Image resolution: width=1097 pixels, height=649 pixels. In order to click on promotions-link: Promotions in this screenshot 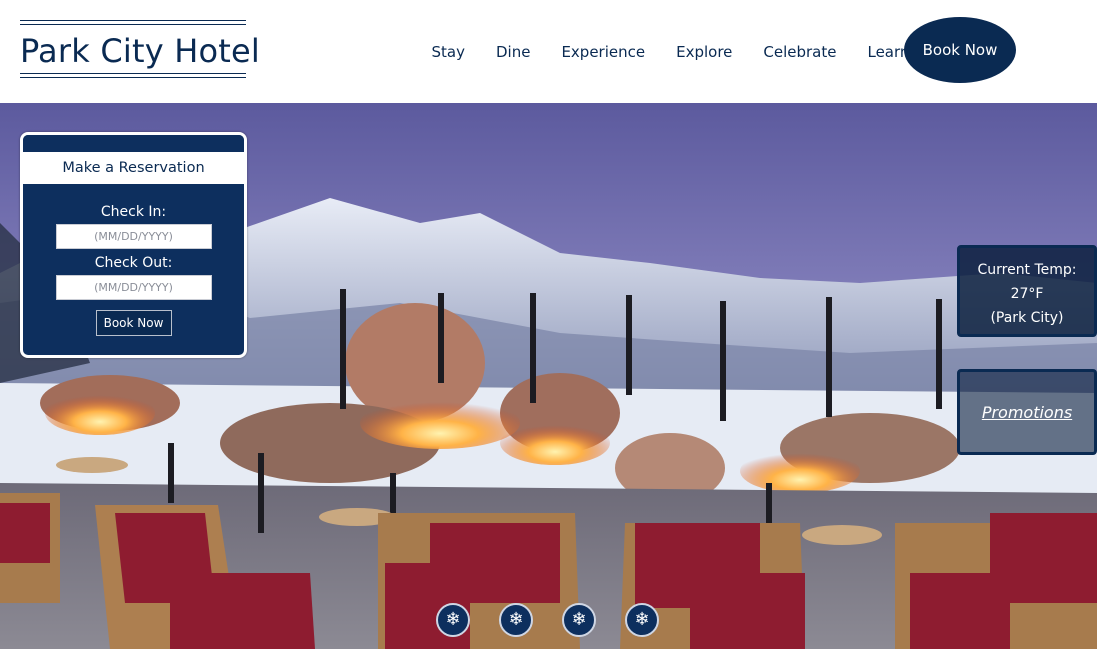, I will do `click(1027, 412)`.